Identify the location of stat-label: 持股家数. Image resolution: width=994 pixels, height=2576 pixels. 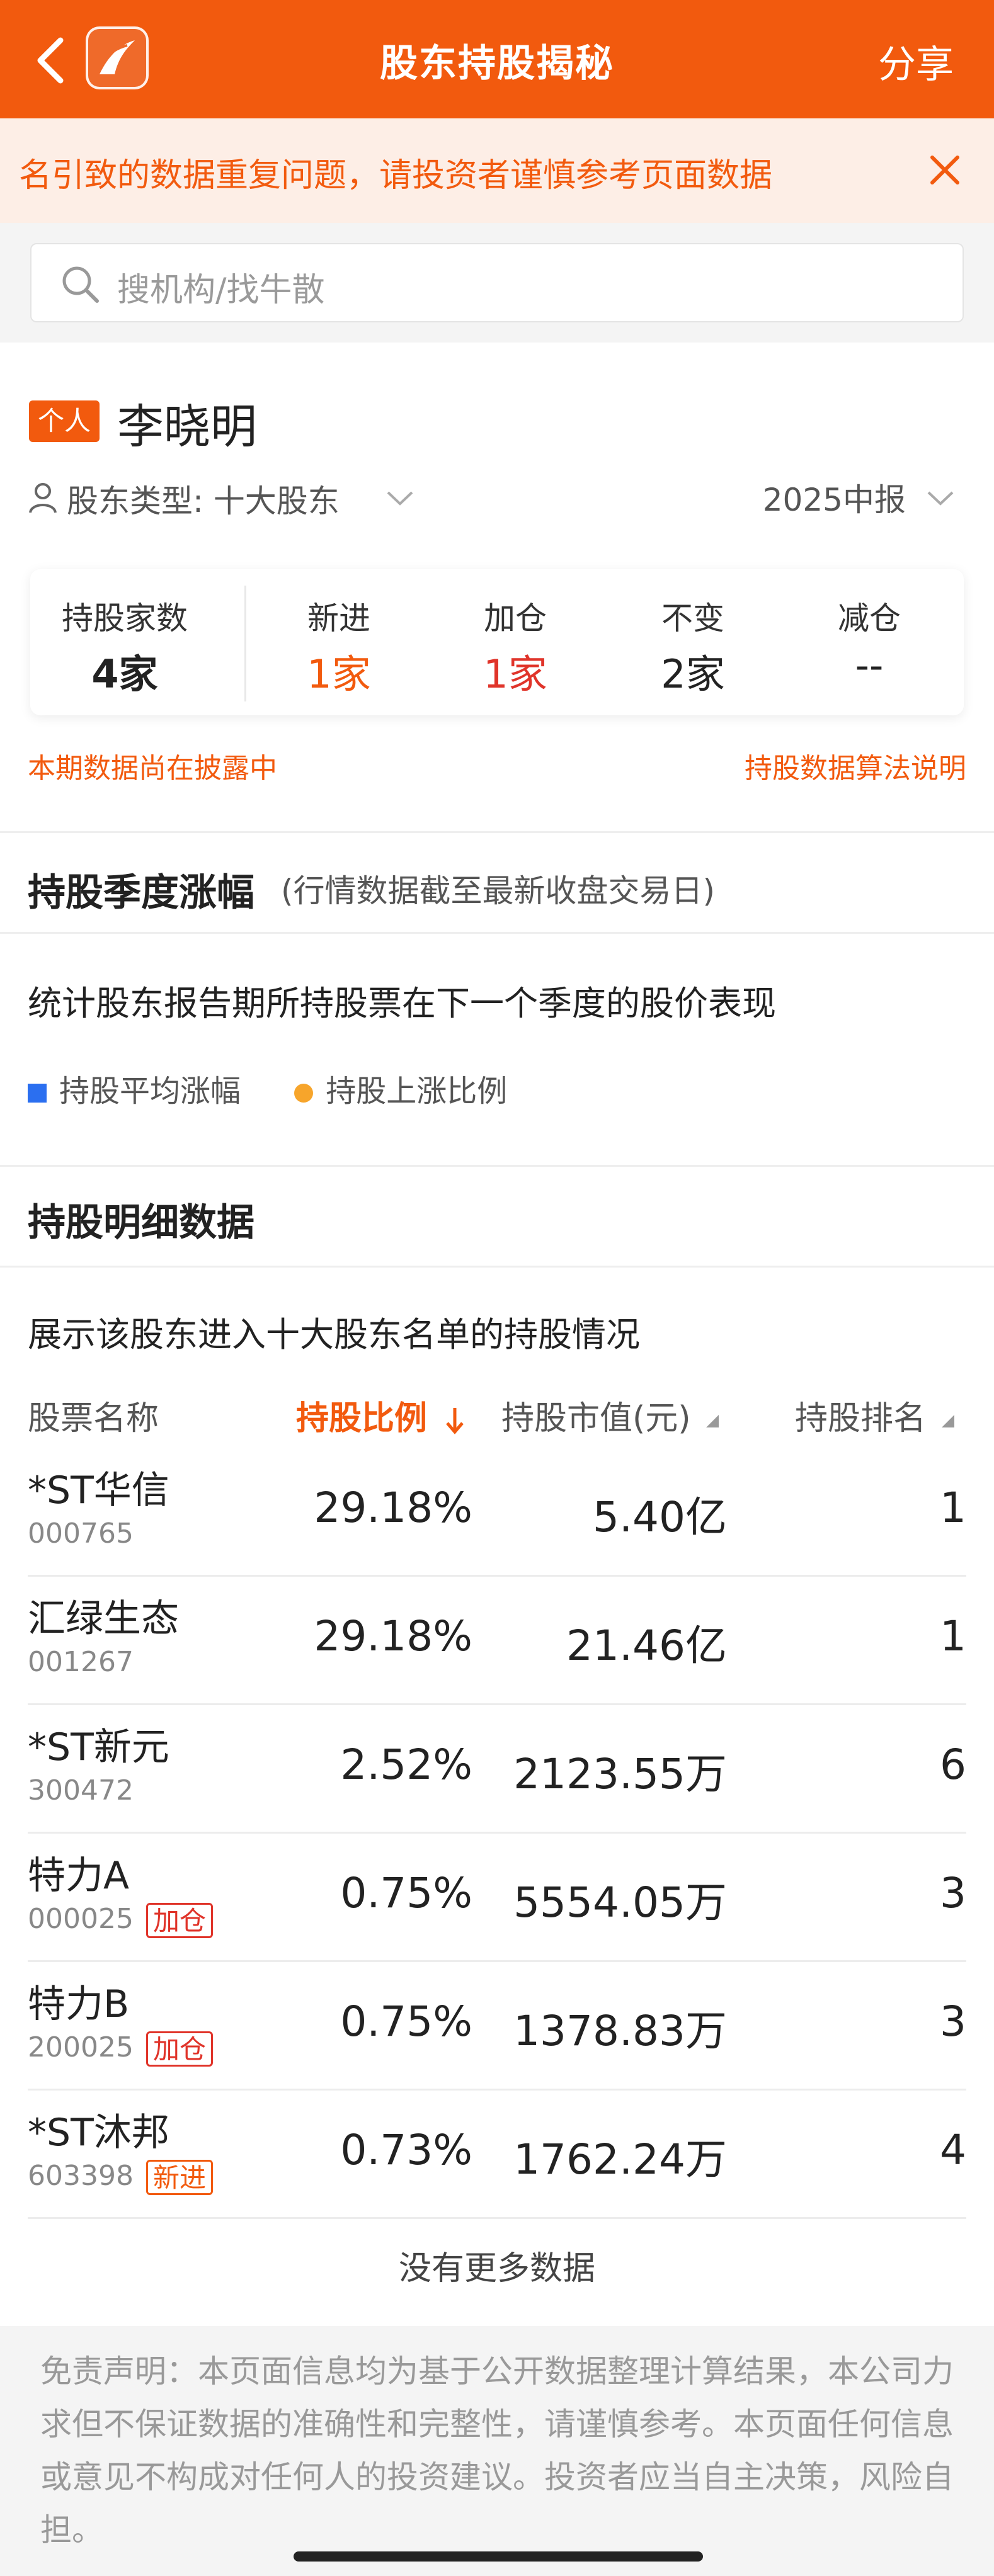
(125, 618).